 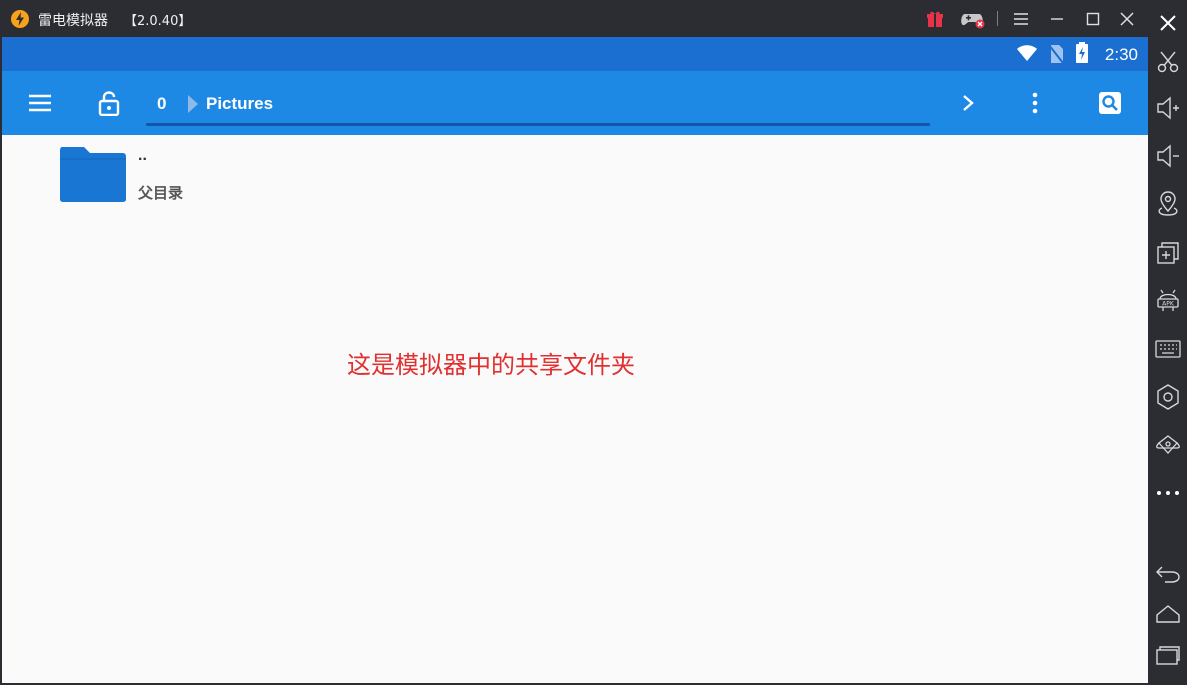 I want to click on close-icon, so click(x=1168, y=23).